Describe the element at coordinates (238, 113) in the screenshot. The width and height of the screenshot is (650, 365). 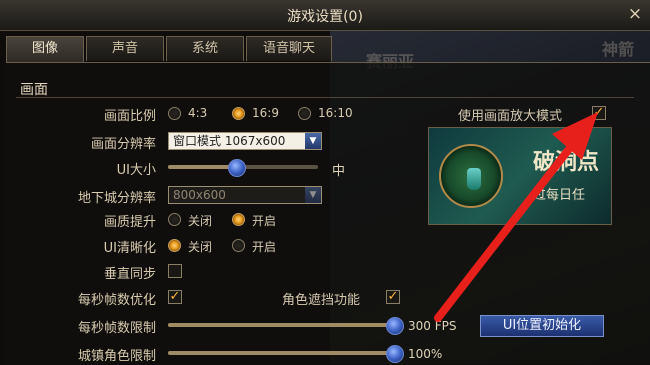
I see `aspect-16-9-radio` at that location.